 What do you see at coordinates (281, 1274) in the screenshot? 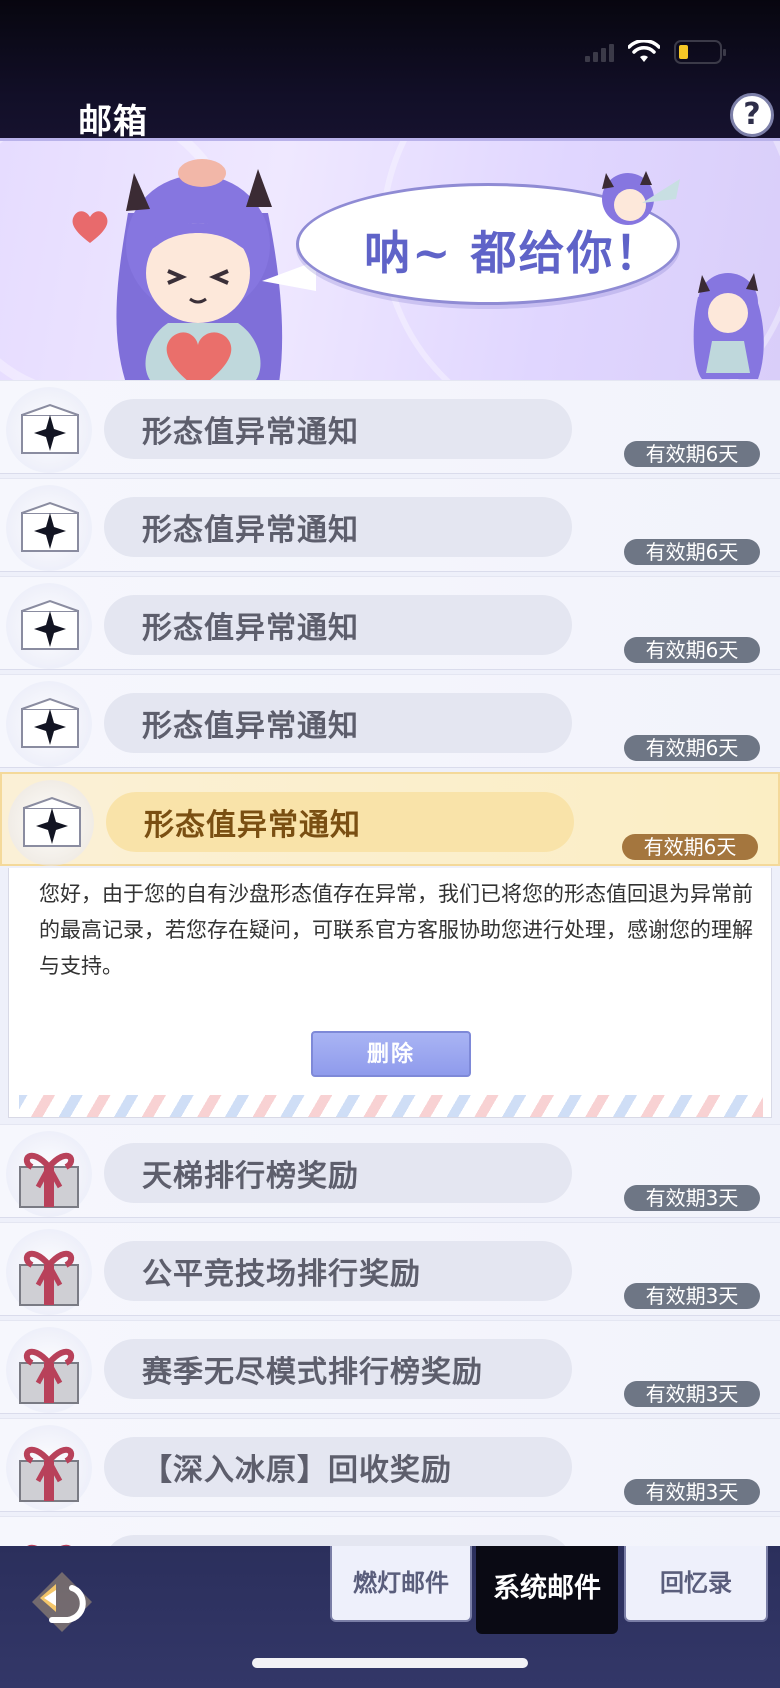
I see `mail-title: 公平竞技场排行奖励` at bounding box center [281, 1274].